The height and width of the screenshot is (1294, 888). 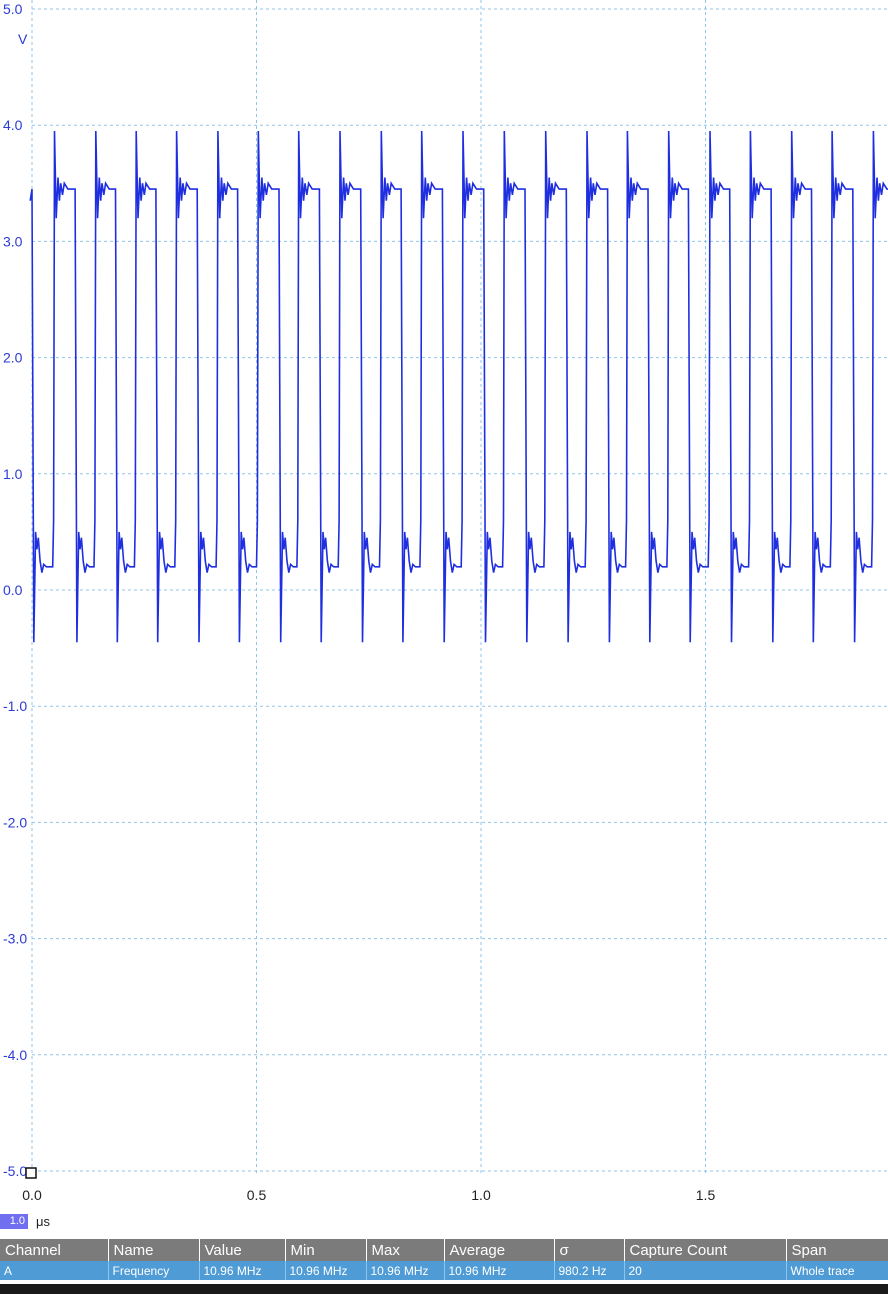 What do you see at coordinates (15, 1055) in the screenshot?
I see `y-tick-label: -4.0` at bounding box center [15, 1055].